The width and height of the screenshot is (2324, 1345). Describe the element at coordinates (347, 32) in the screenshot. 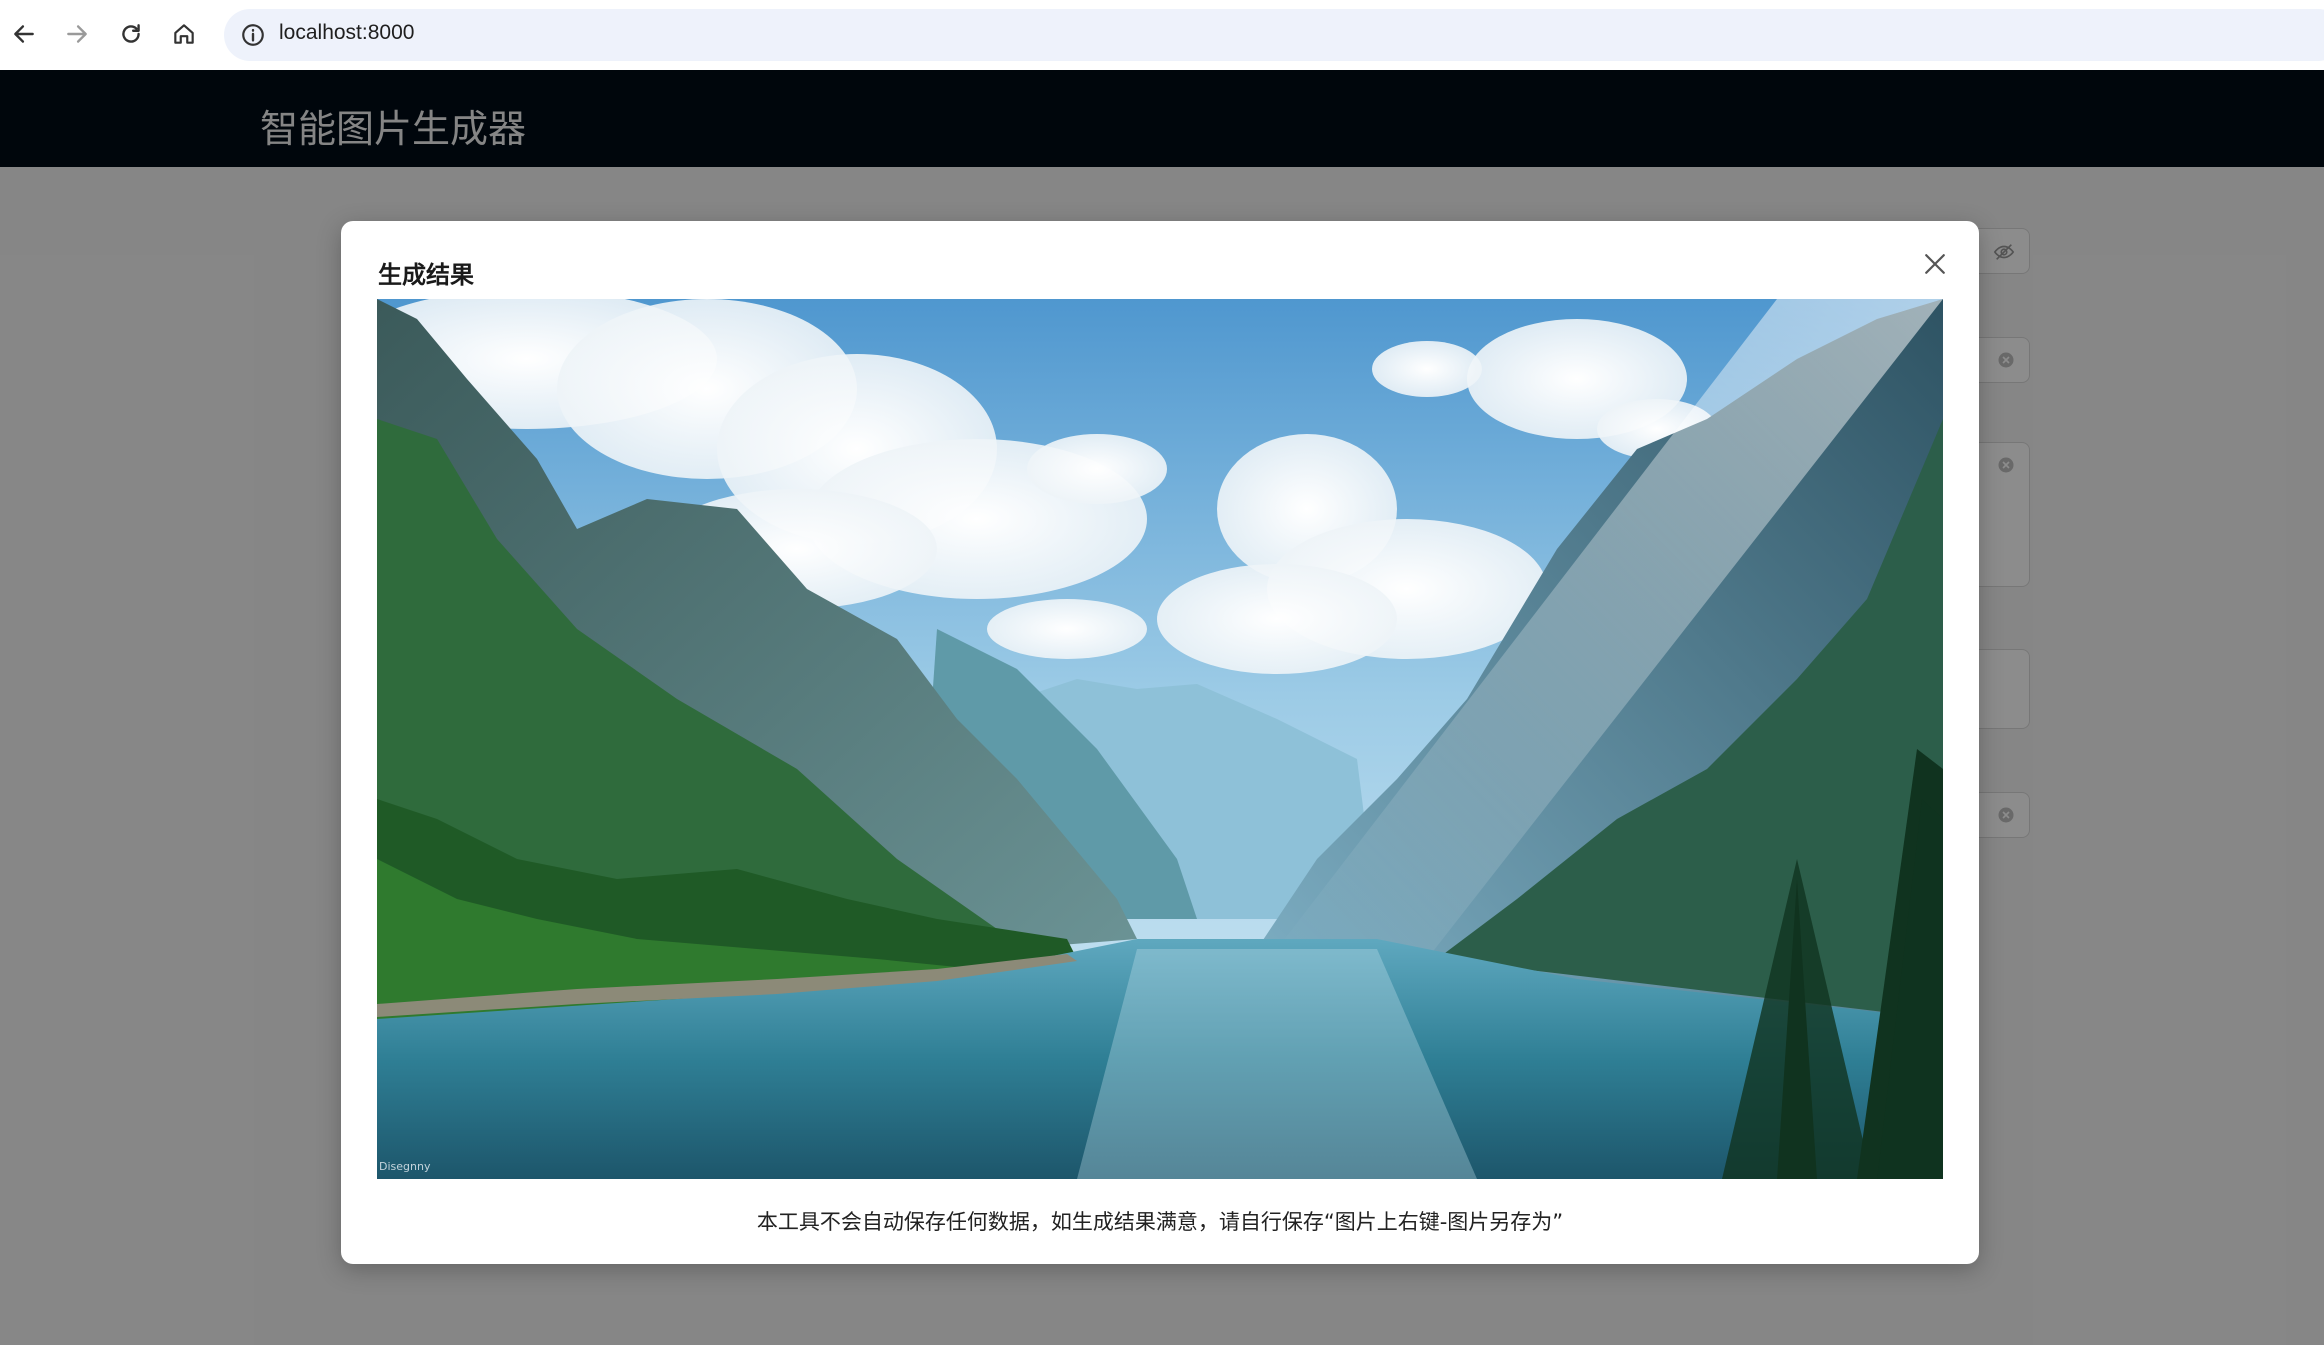

I see `url-text: localhost:8000` at that location.